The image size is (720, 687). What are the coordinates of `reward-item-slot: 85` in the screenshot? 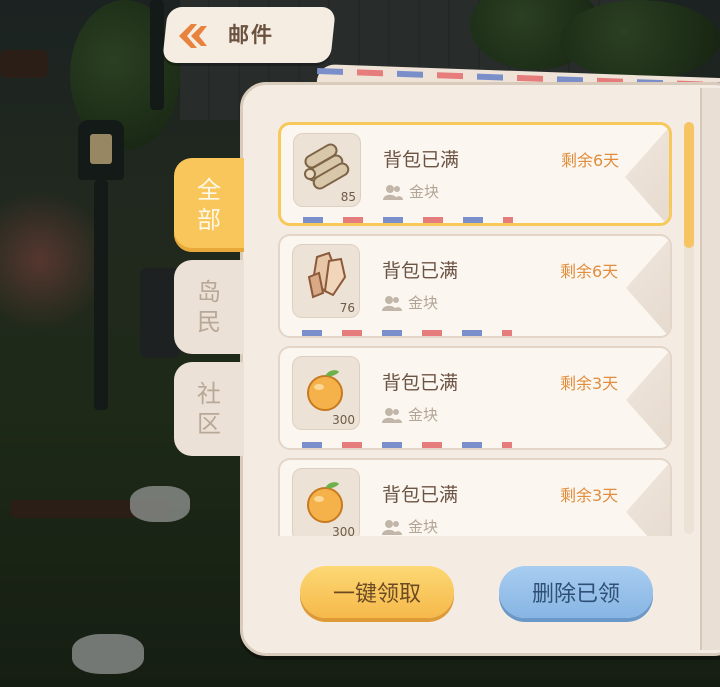 It's located at (327, 170).